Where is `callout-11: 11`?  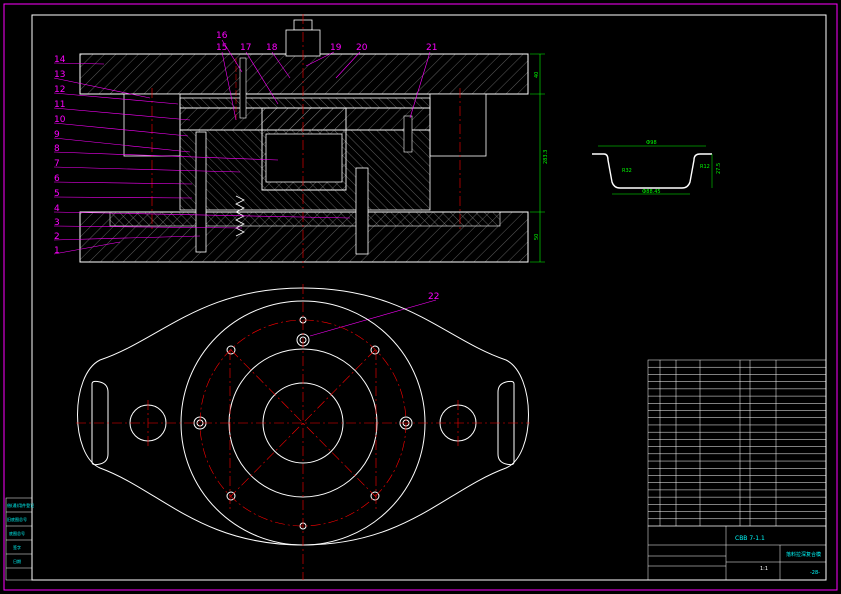 callout-11: 11 is located at coordinates (59, 105).